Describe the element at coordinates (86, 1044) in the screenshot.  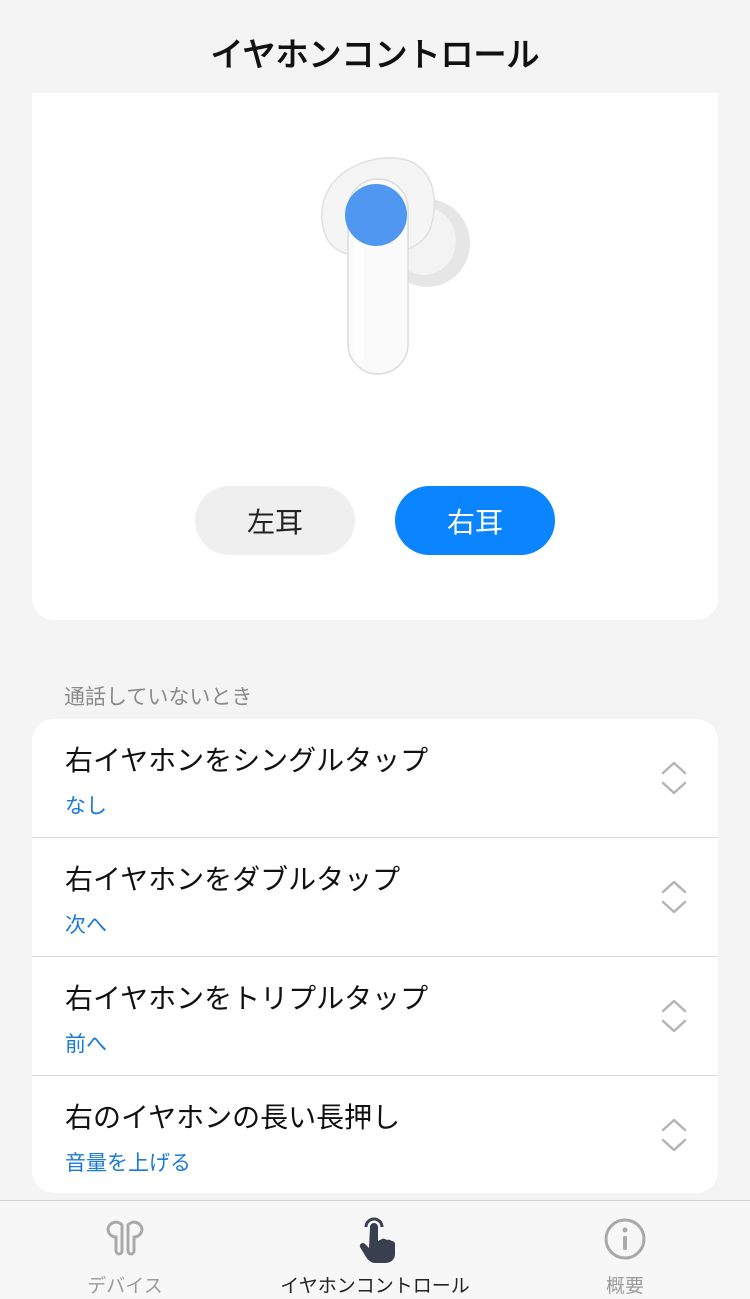
I see `setting-value: 前へ` at that location.